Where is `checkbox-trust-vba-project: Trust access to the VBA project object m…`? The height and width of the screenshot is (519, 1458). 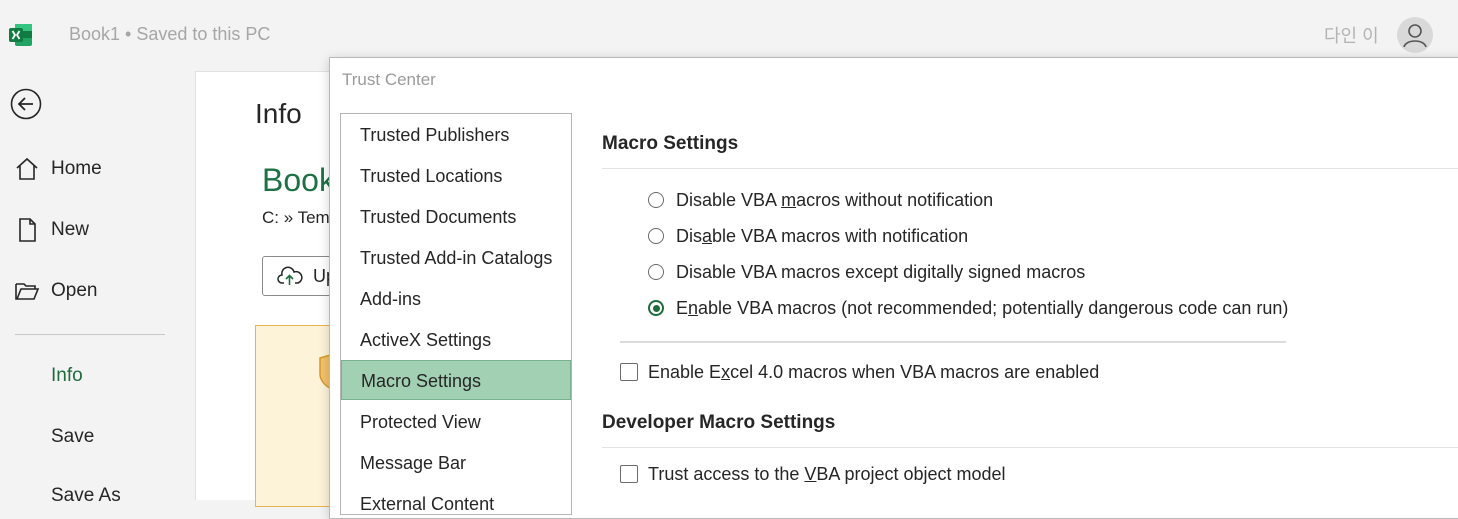
checkbox-trust-vba-project: Trust access to the VBA project object m… is located at coordinates (813, 474).